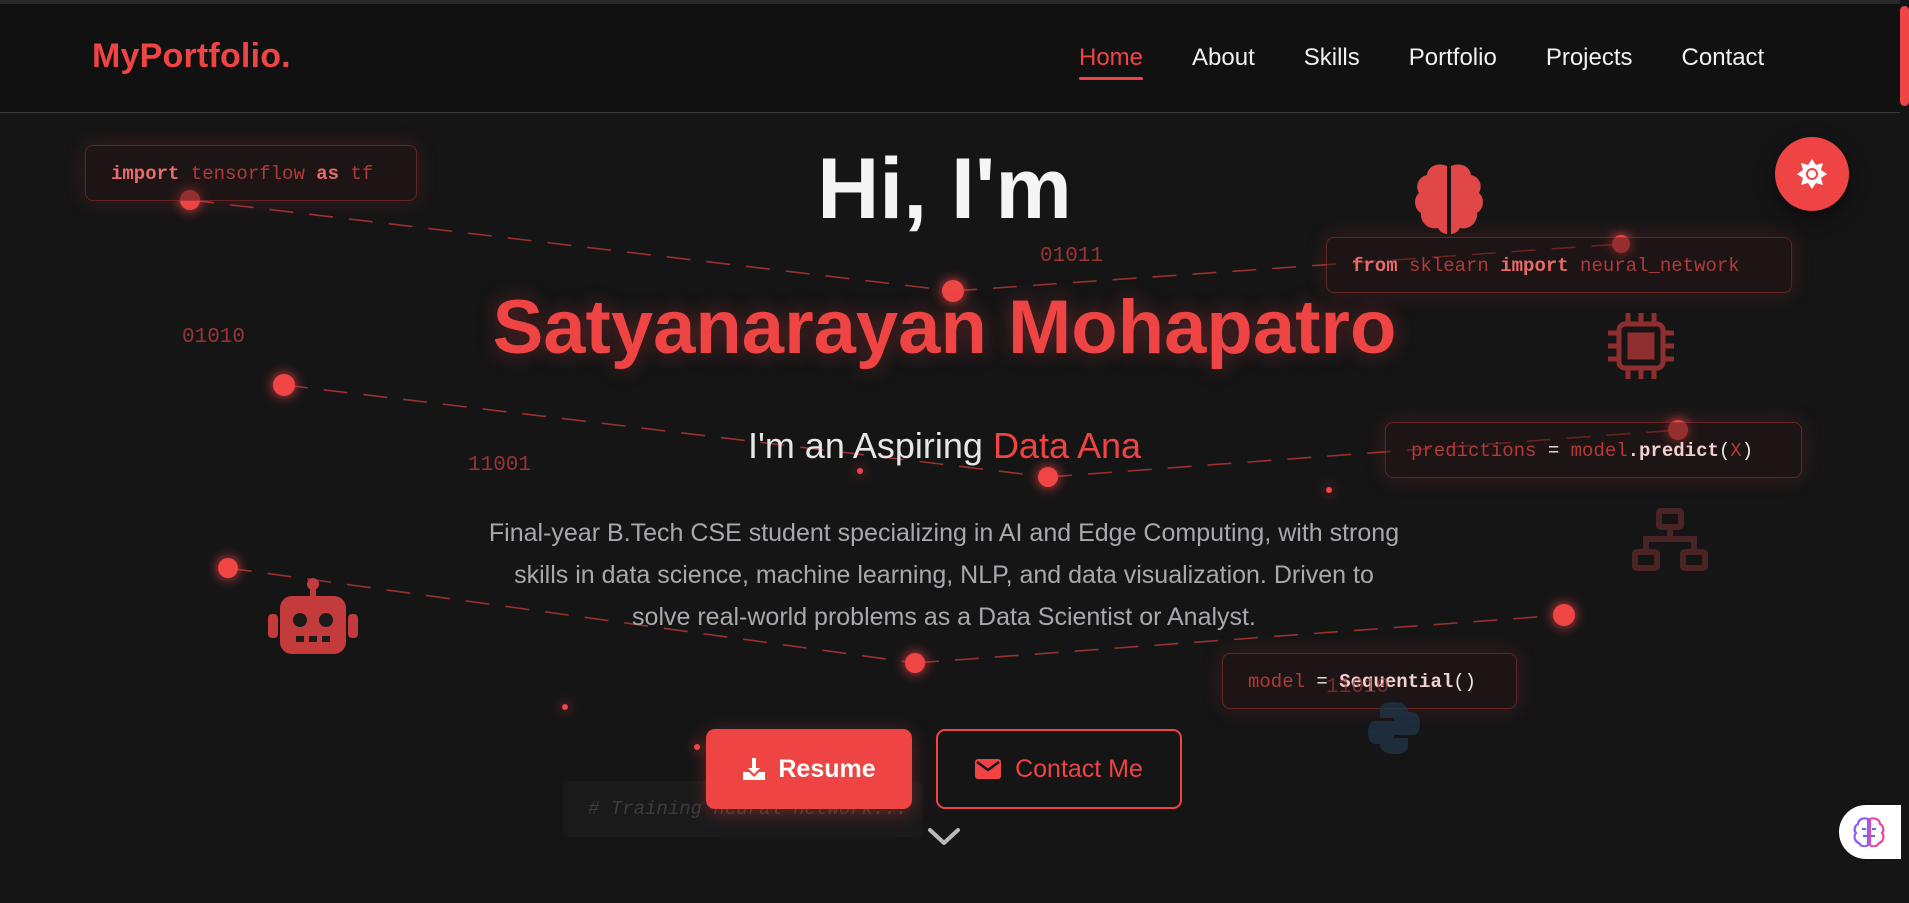 This screenshot has height=903, width=1909. Describe the element at coordinates (1067, 445) in the screenshot. I see `role-typed-text: Data Ana` at that location.